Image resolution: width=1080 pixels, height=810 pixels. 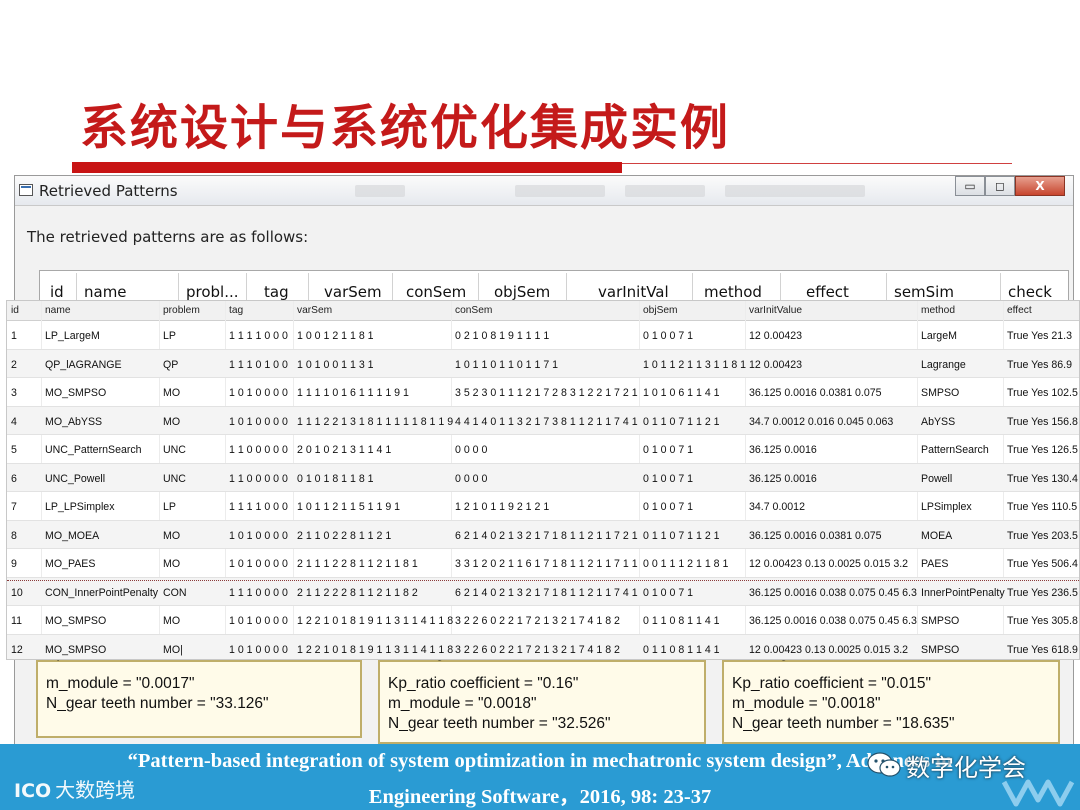 What do you see at coordinates (695, 364) in the screenshot?
I see `table-cell-objsem: 1 0 1 1 2 1 1 3 1 1 8 1` at bounding box center [695, 364].